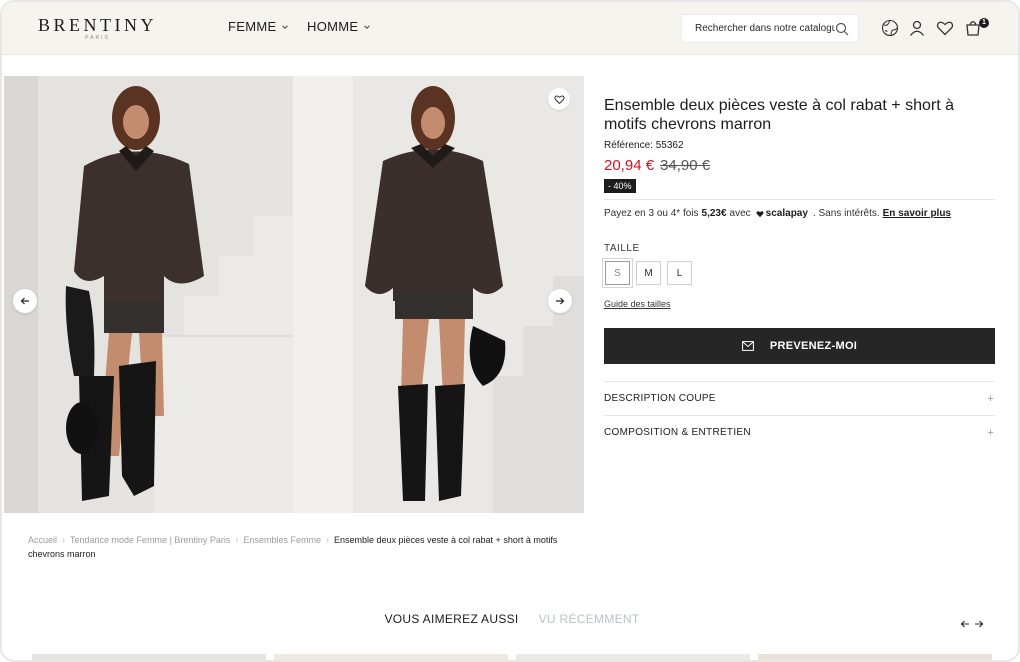 The image size is (1020, 662). I want to click on size-option-l: L, so click(679, 273).